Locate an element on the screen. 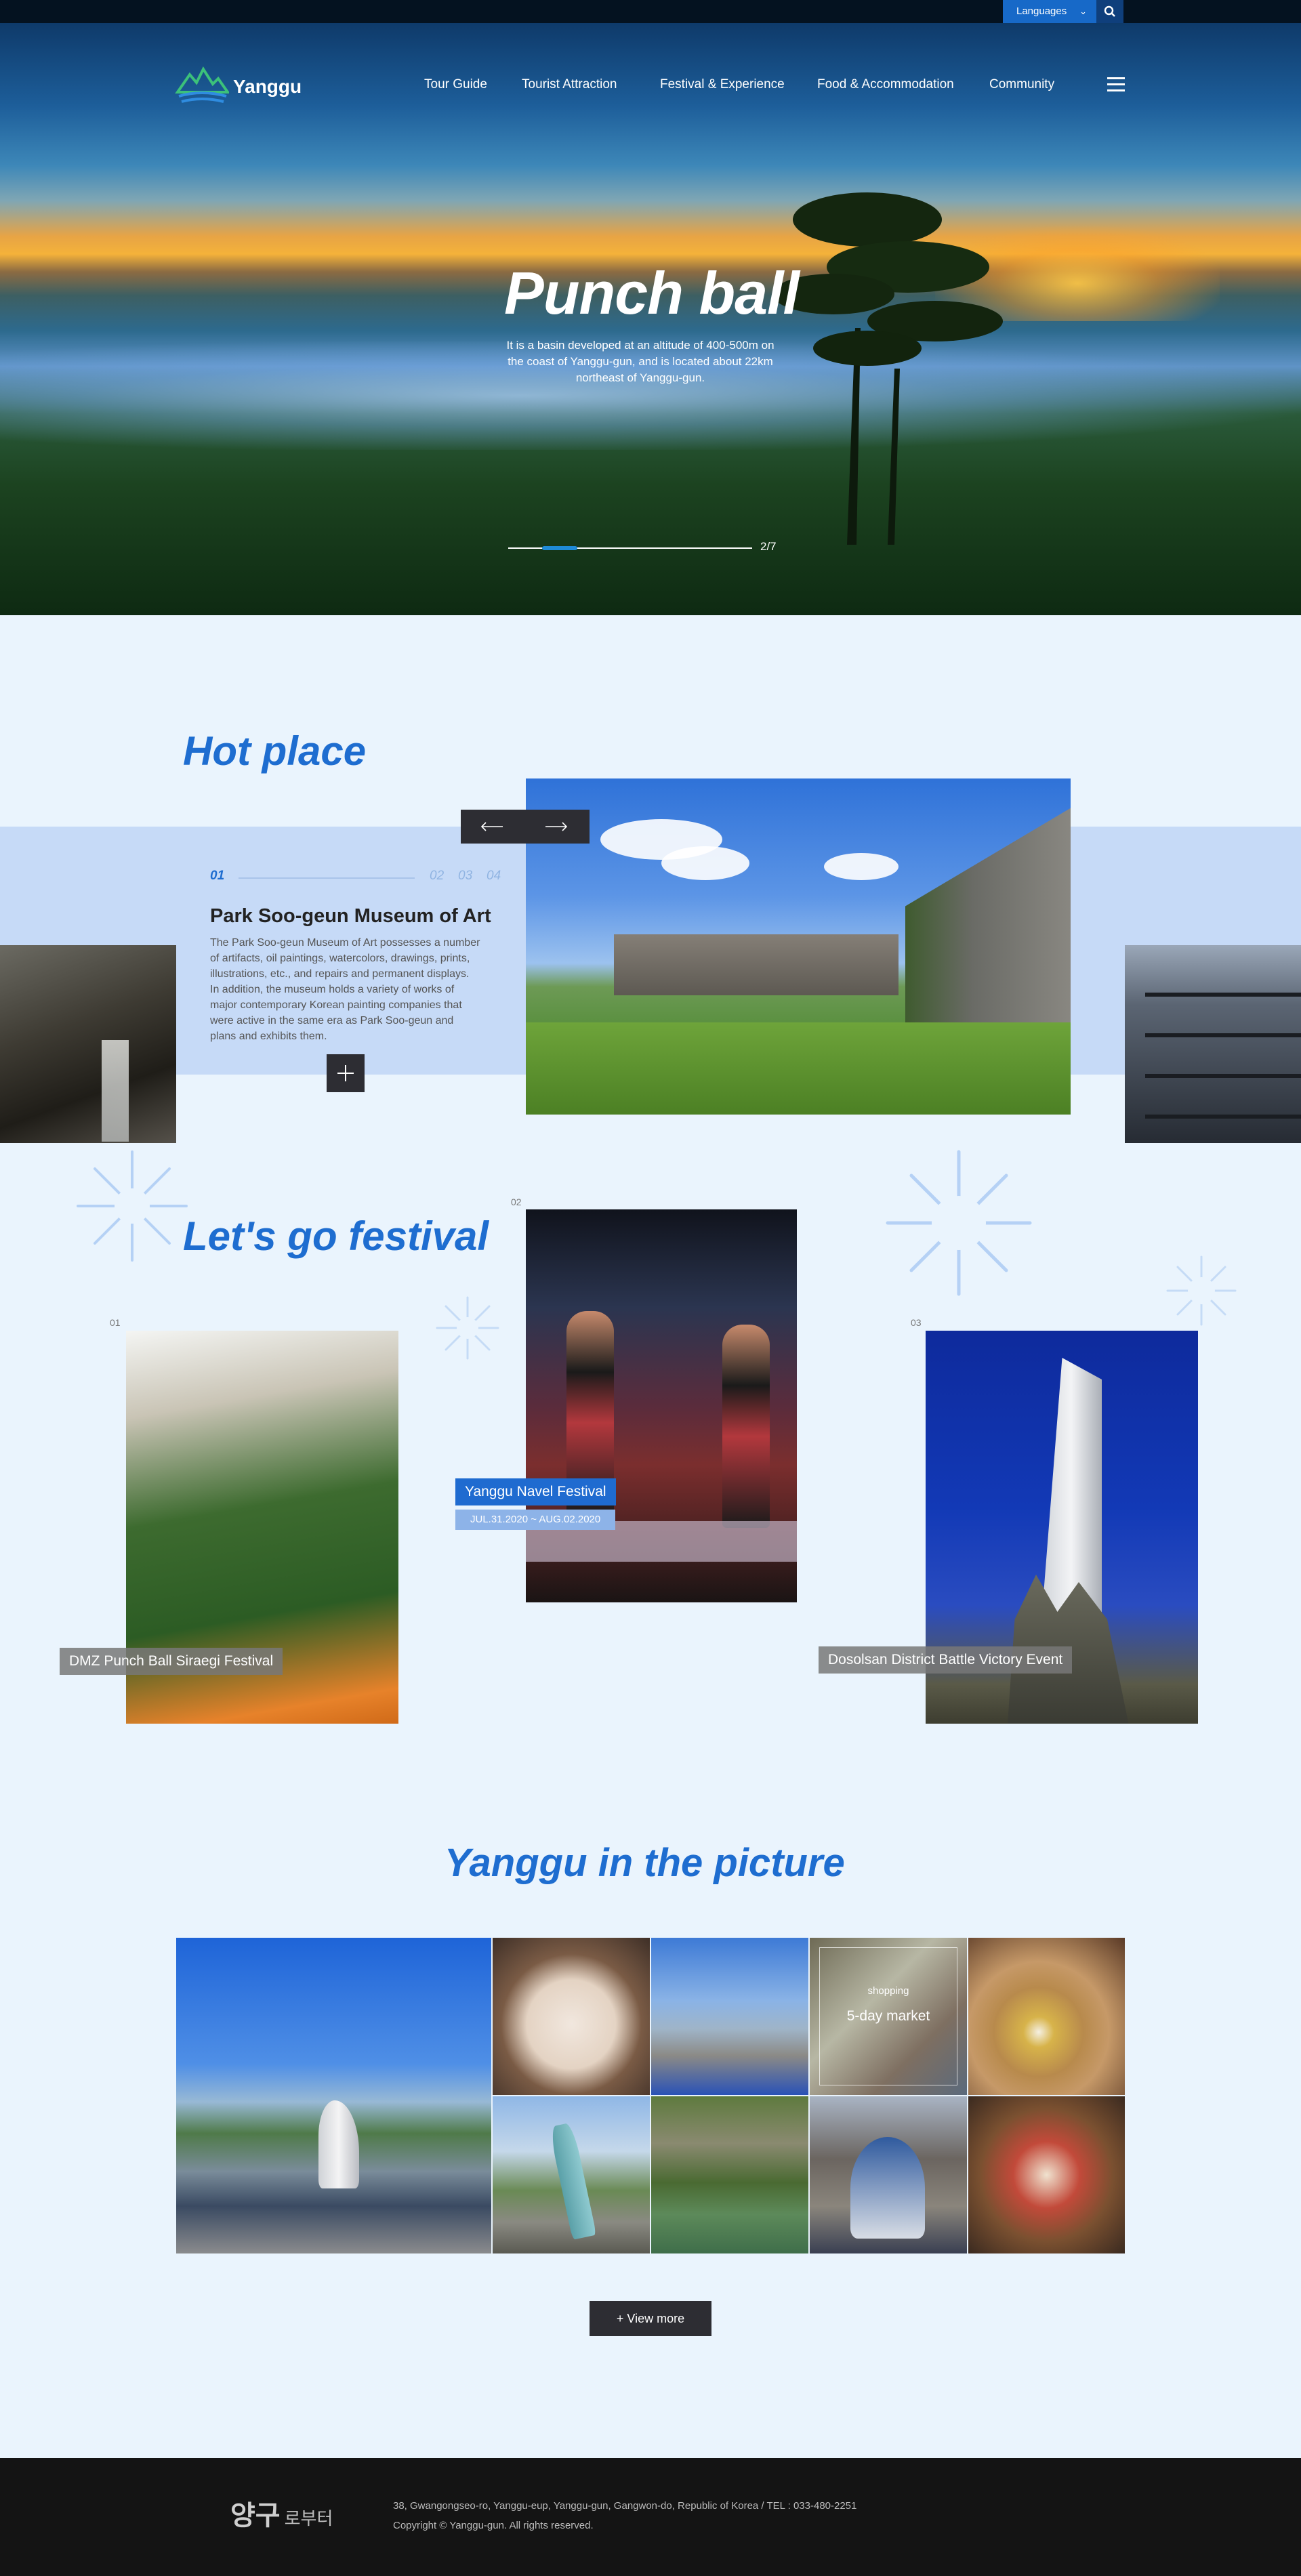  performer-shape is located at coordinates (746, 1426).